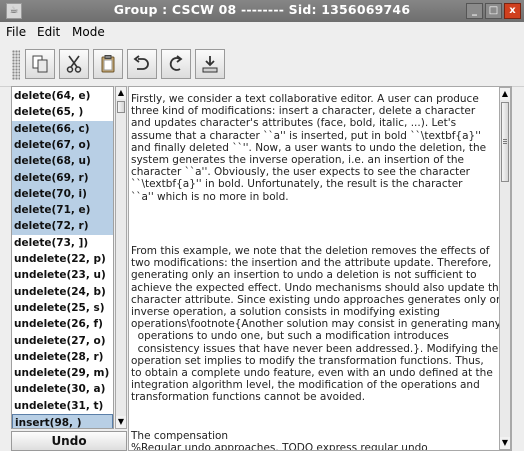 The image size is (524, 451). What do you see at coordinates (474, 11) in the screenshot?
I see `minimize-button: _` at bounding box center [474, 11].